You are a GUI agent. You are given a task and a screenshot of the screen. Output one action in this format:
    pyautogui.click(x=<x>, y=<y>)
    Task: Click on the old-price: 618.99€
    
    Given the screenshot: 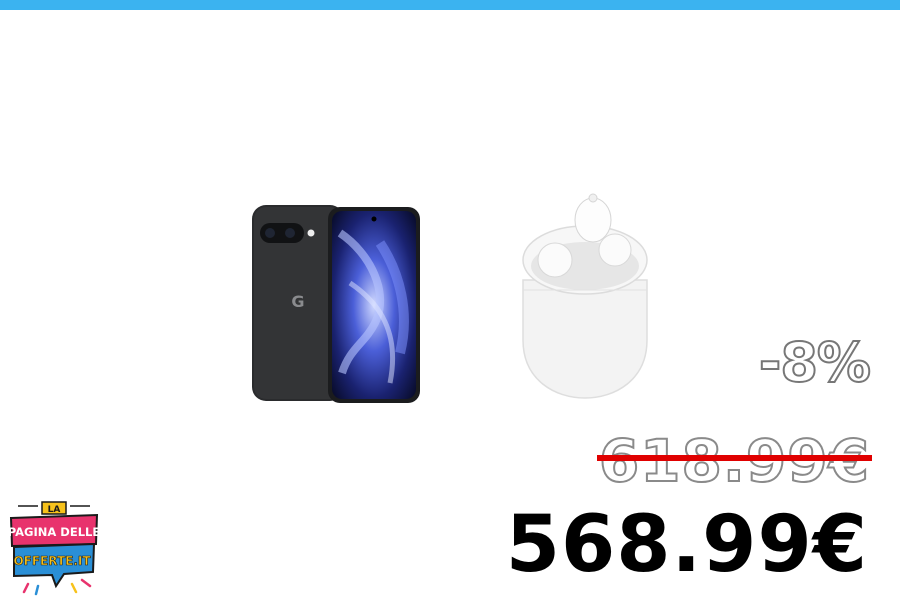 What is the action you would take?
    pyautogui.click(x=734, y=461)
    